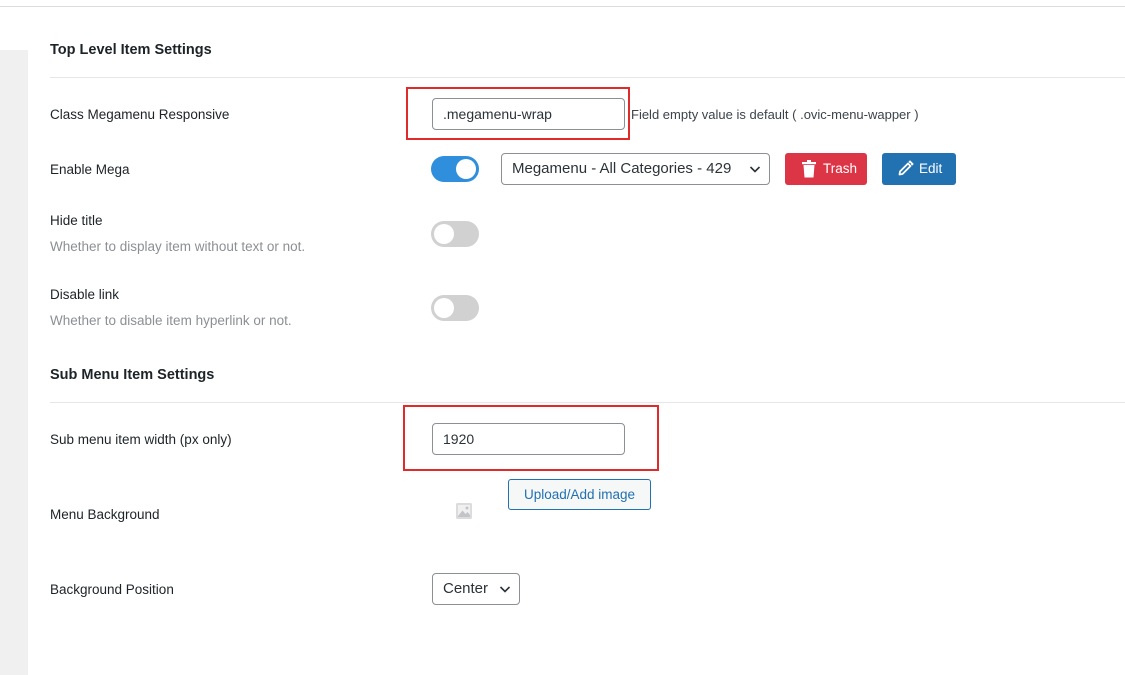  What do you see at coordinates (464, 511) in the screenshot?
I see `image-placeholder-icon` at bounding box center [464, 511].